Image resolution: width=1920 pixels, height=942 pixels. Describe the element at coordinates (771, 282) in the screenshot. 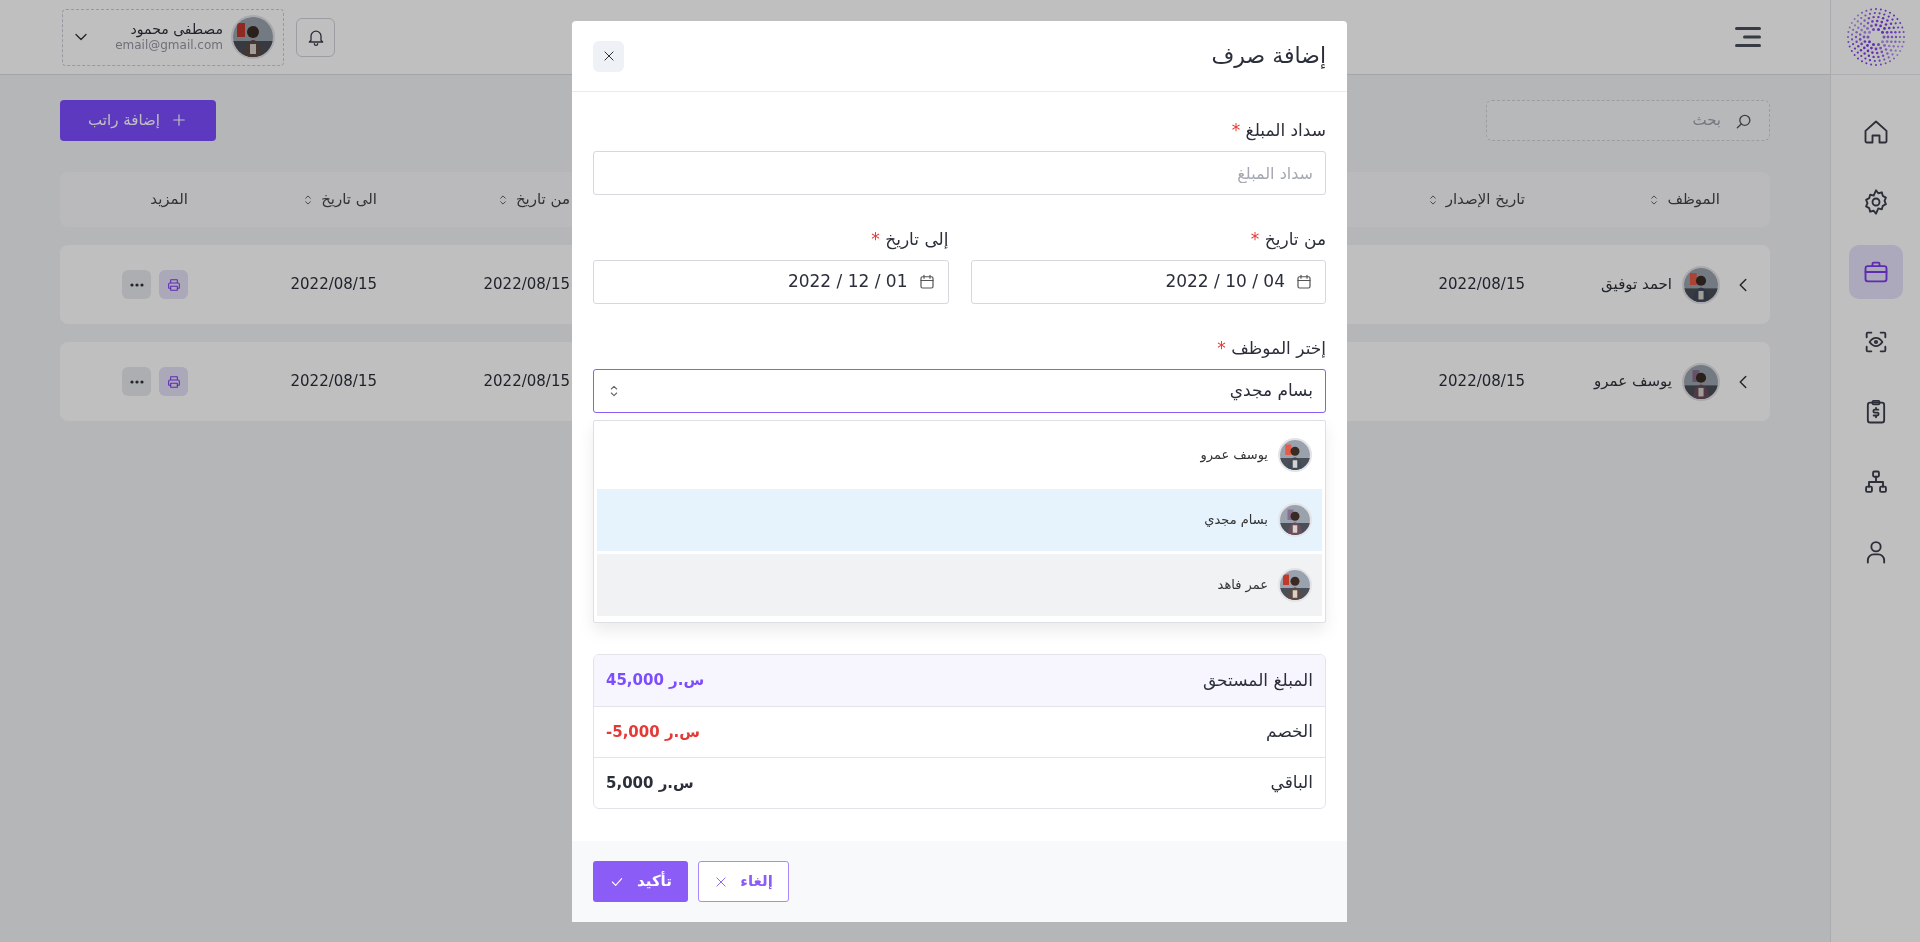

I see `date-field: 2022 / 12 / 01` at that location.